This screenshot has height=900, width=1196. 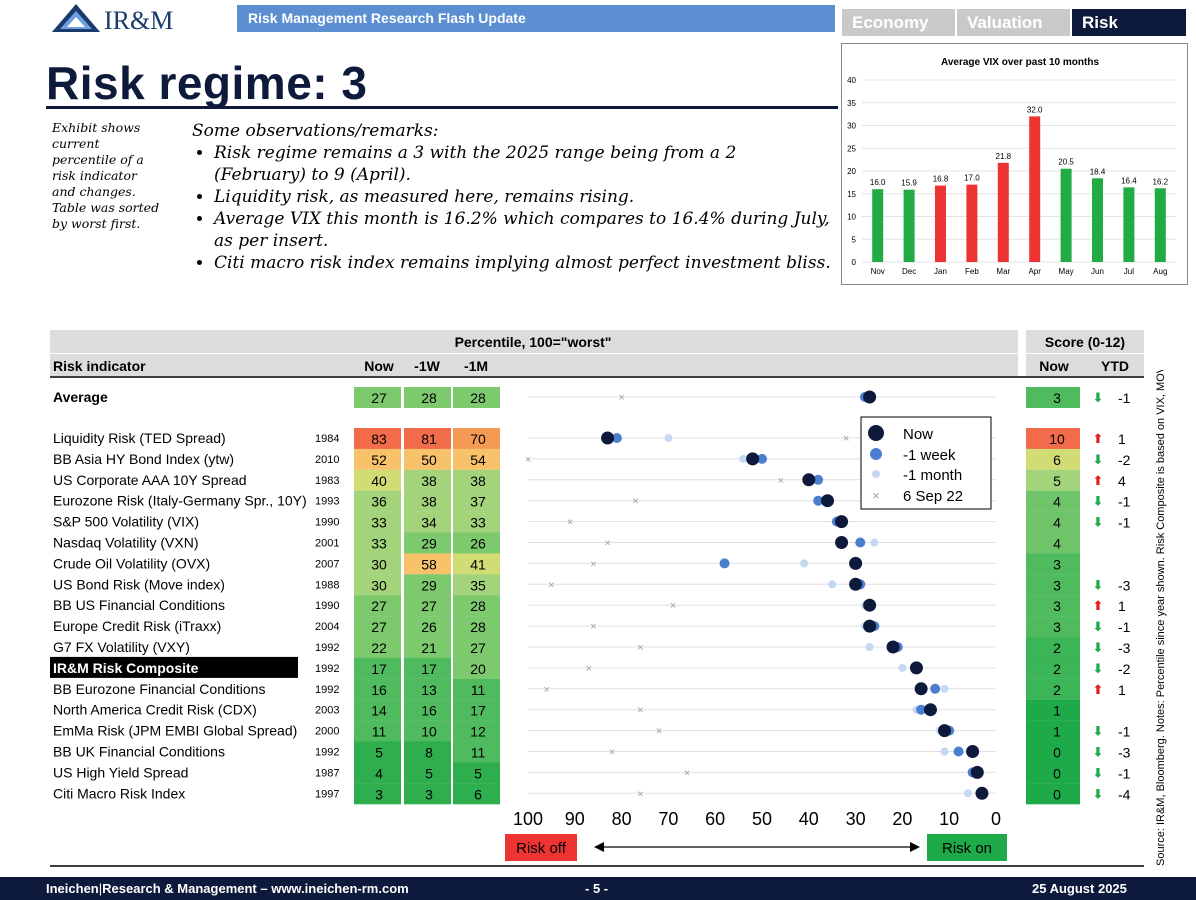 I want to click on arrow-right-icon, so click(x=915, y=847).